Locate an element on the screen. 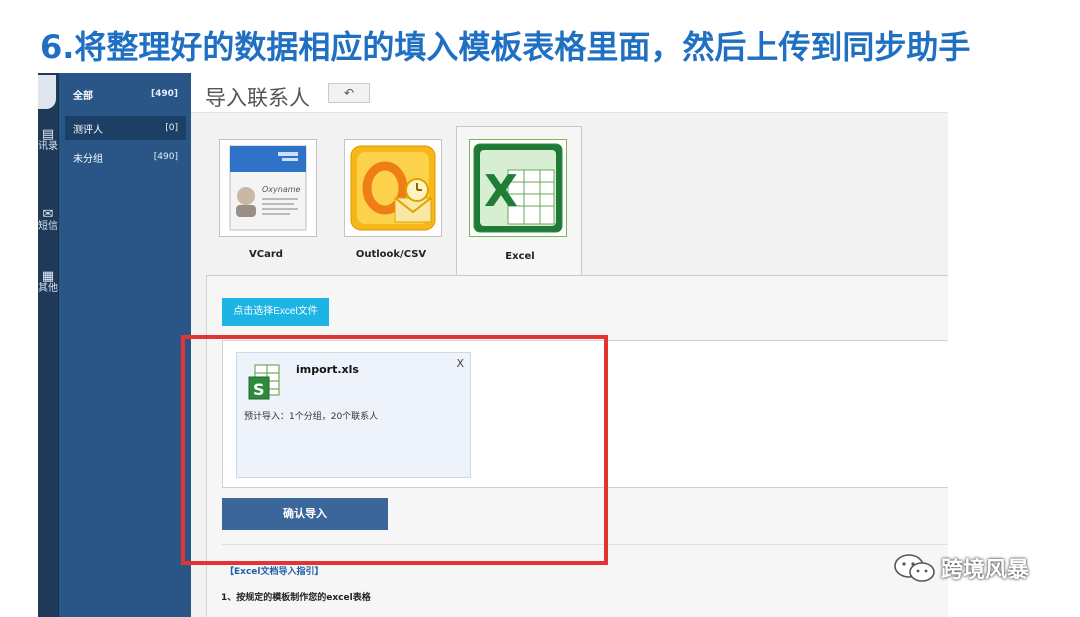  tab-excel: X Excel is located at coordinates (519, 201).